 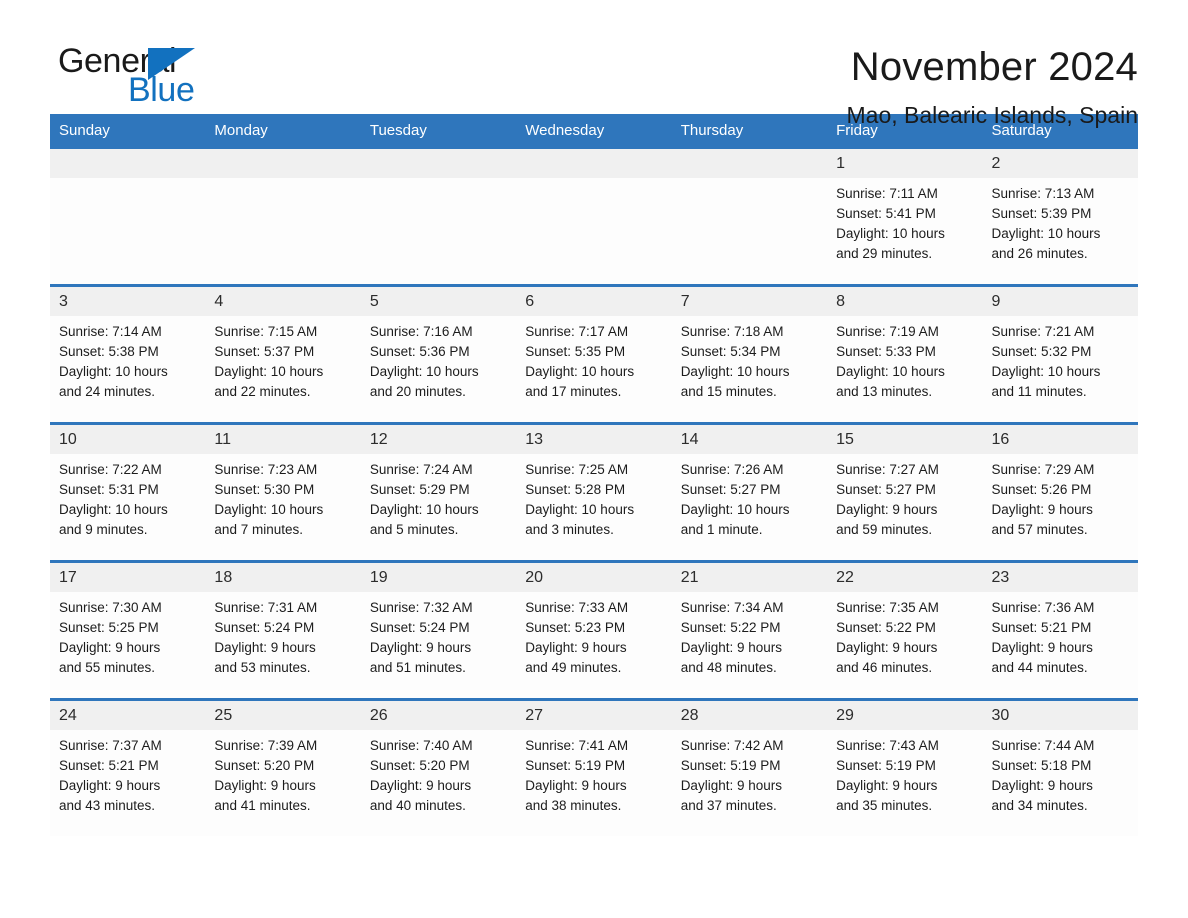 What do you see at coordinates (110, 745) in the screenshot?
I see `sunrise-text: Sunrise: 7:37 AM` at bounding box center [110, 745].